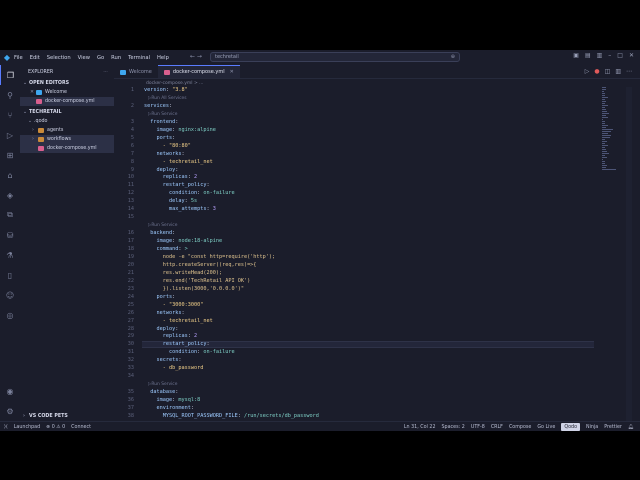 Image resolution: width=640 pixels, height=480 pixels. Describe the element at coordinates (10, 75) in the screenshot. I see `explorer-icon: ❐` at that location.